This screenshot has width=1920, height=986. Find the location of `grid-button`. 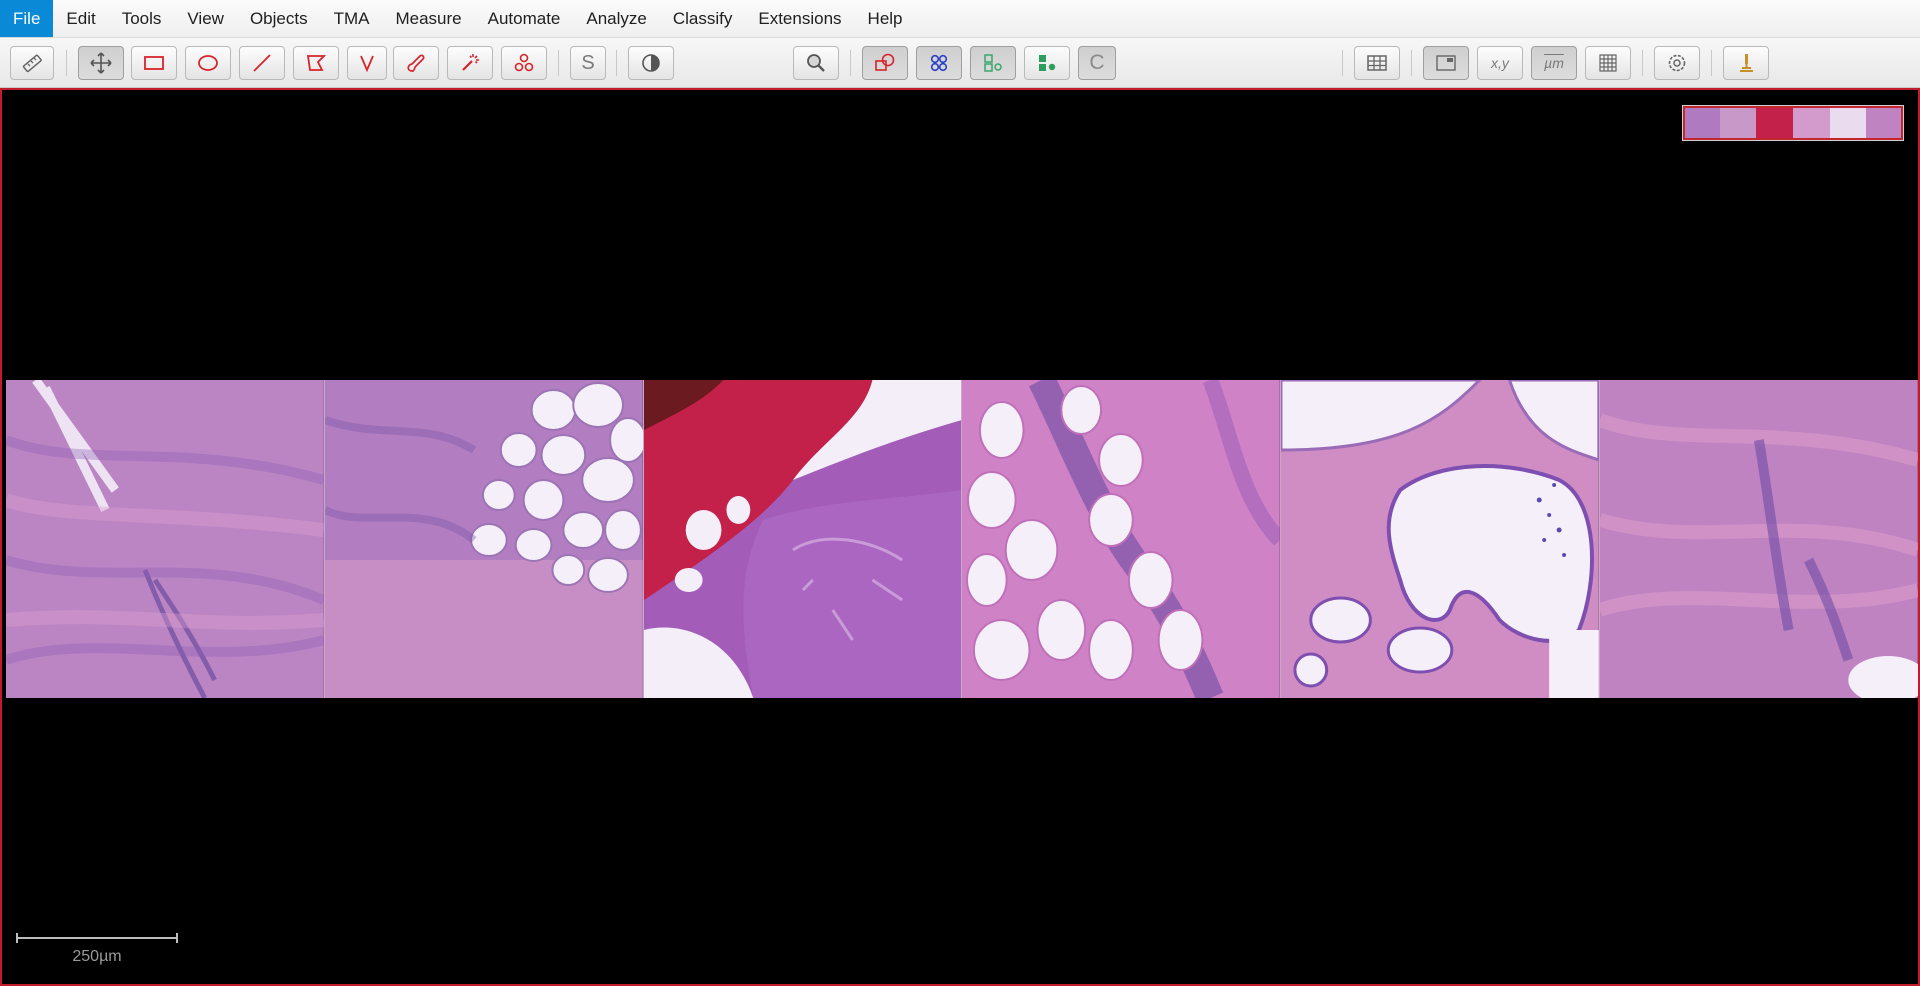

grid-button is located at coordinates (1608, 63).